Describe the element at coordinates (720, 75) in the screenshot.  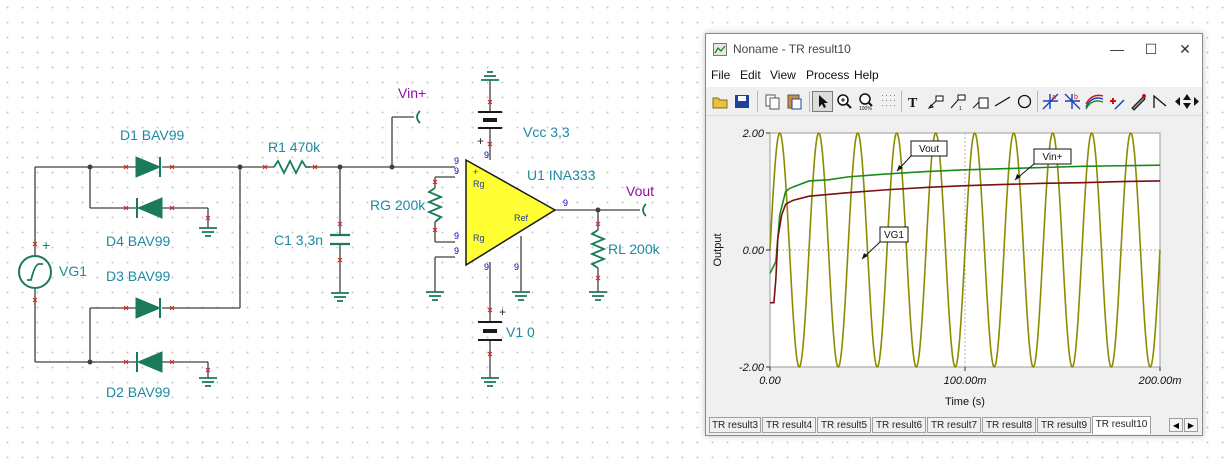
I see `menu-file: File` at that location.